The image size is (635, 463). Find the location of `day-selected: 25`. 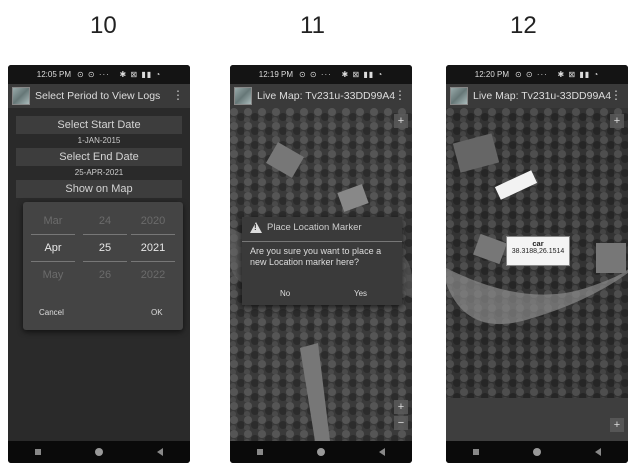

day-selected: 25 is located at coordinates (105, 248).